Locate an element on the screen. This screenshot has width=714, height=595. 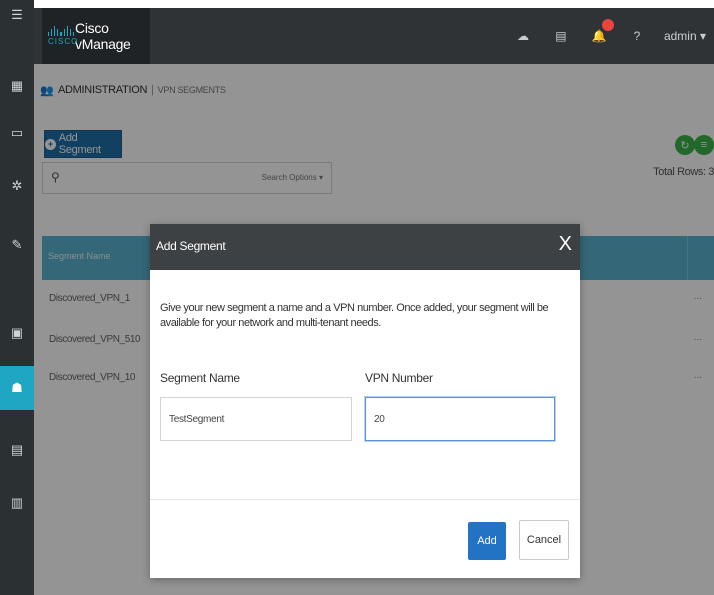
app-title: Cisco vManage is located at coordinates (103, 36).